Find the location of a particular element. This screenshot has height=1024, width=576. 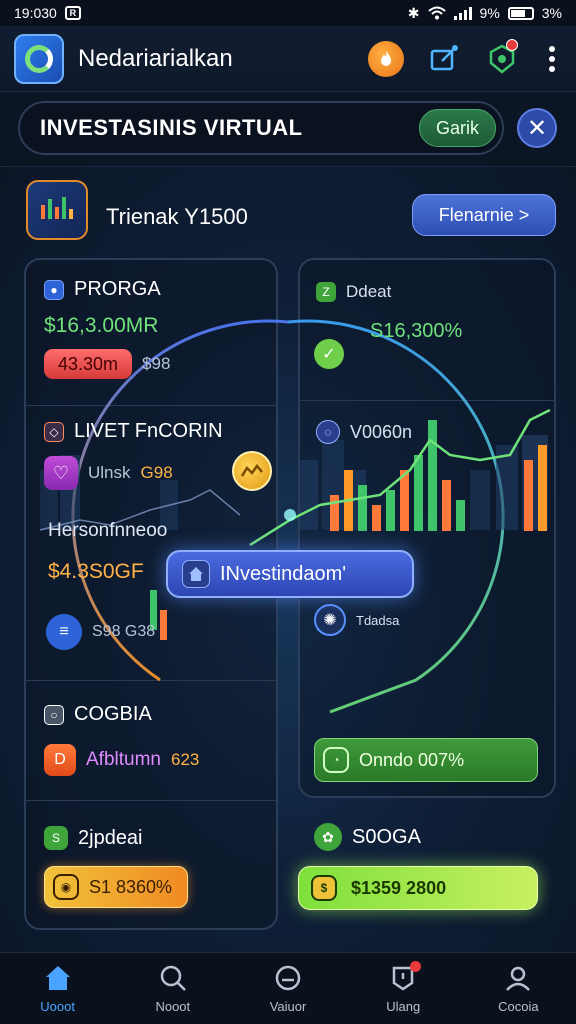

orange-value-button: ◉ S1 8360% is located at coordinates (116, 887).